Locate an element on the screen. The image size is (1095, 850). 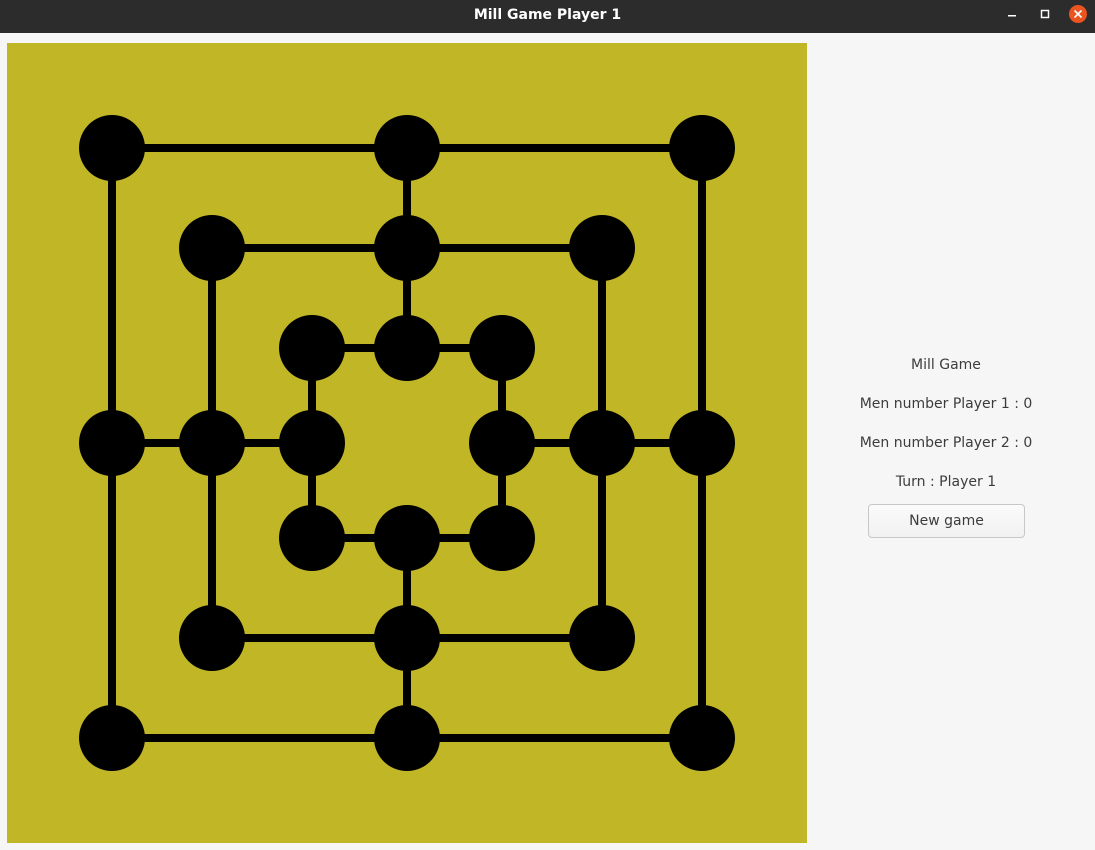
minimize-button is located at coordinates (1012, 15).